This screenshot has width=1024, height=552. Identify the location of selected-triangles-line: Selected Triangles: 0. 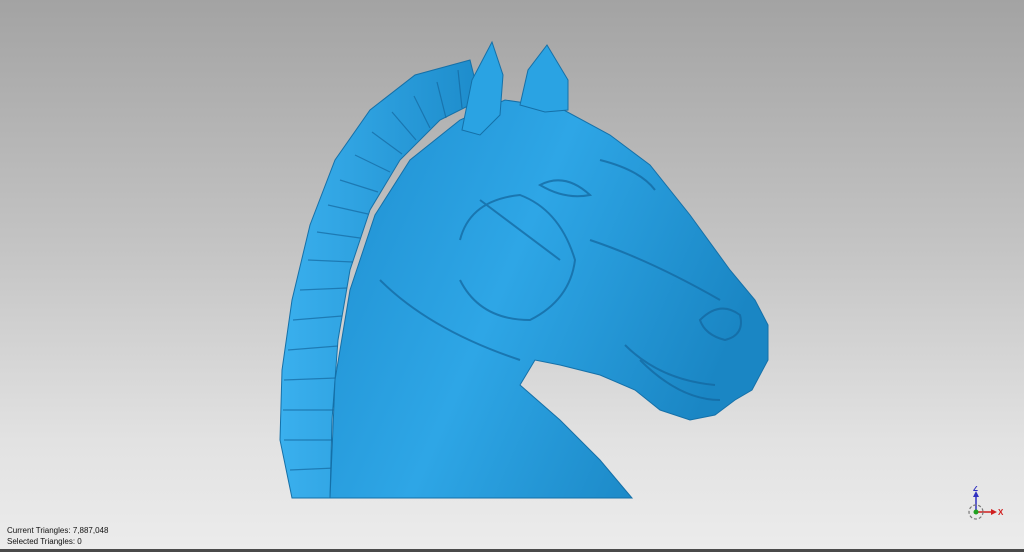
(57, 541).